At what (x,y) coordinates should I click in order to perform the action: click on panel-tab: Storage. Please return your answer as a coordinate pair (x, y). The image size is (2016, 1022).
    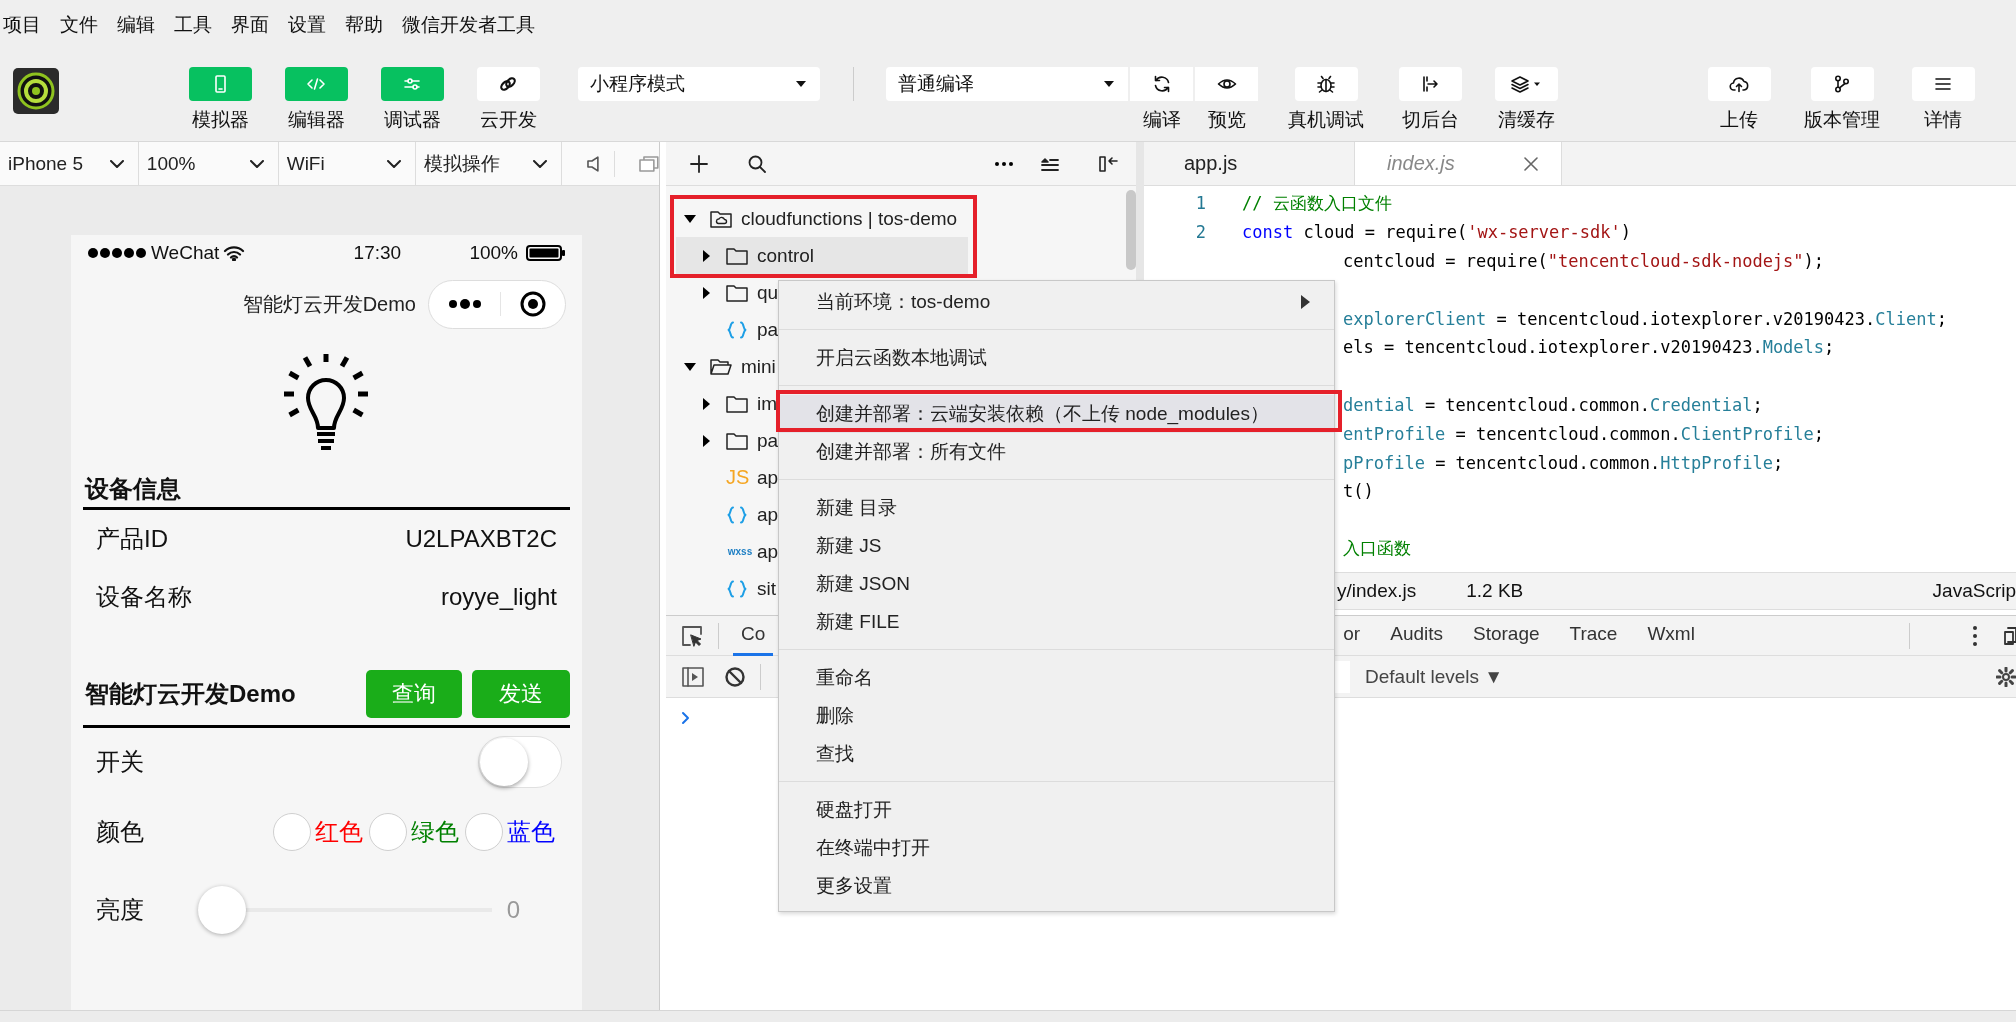
    Looking at the image, I should click on (1506, 635).